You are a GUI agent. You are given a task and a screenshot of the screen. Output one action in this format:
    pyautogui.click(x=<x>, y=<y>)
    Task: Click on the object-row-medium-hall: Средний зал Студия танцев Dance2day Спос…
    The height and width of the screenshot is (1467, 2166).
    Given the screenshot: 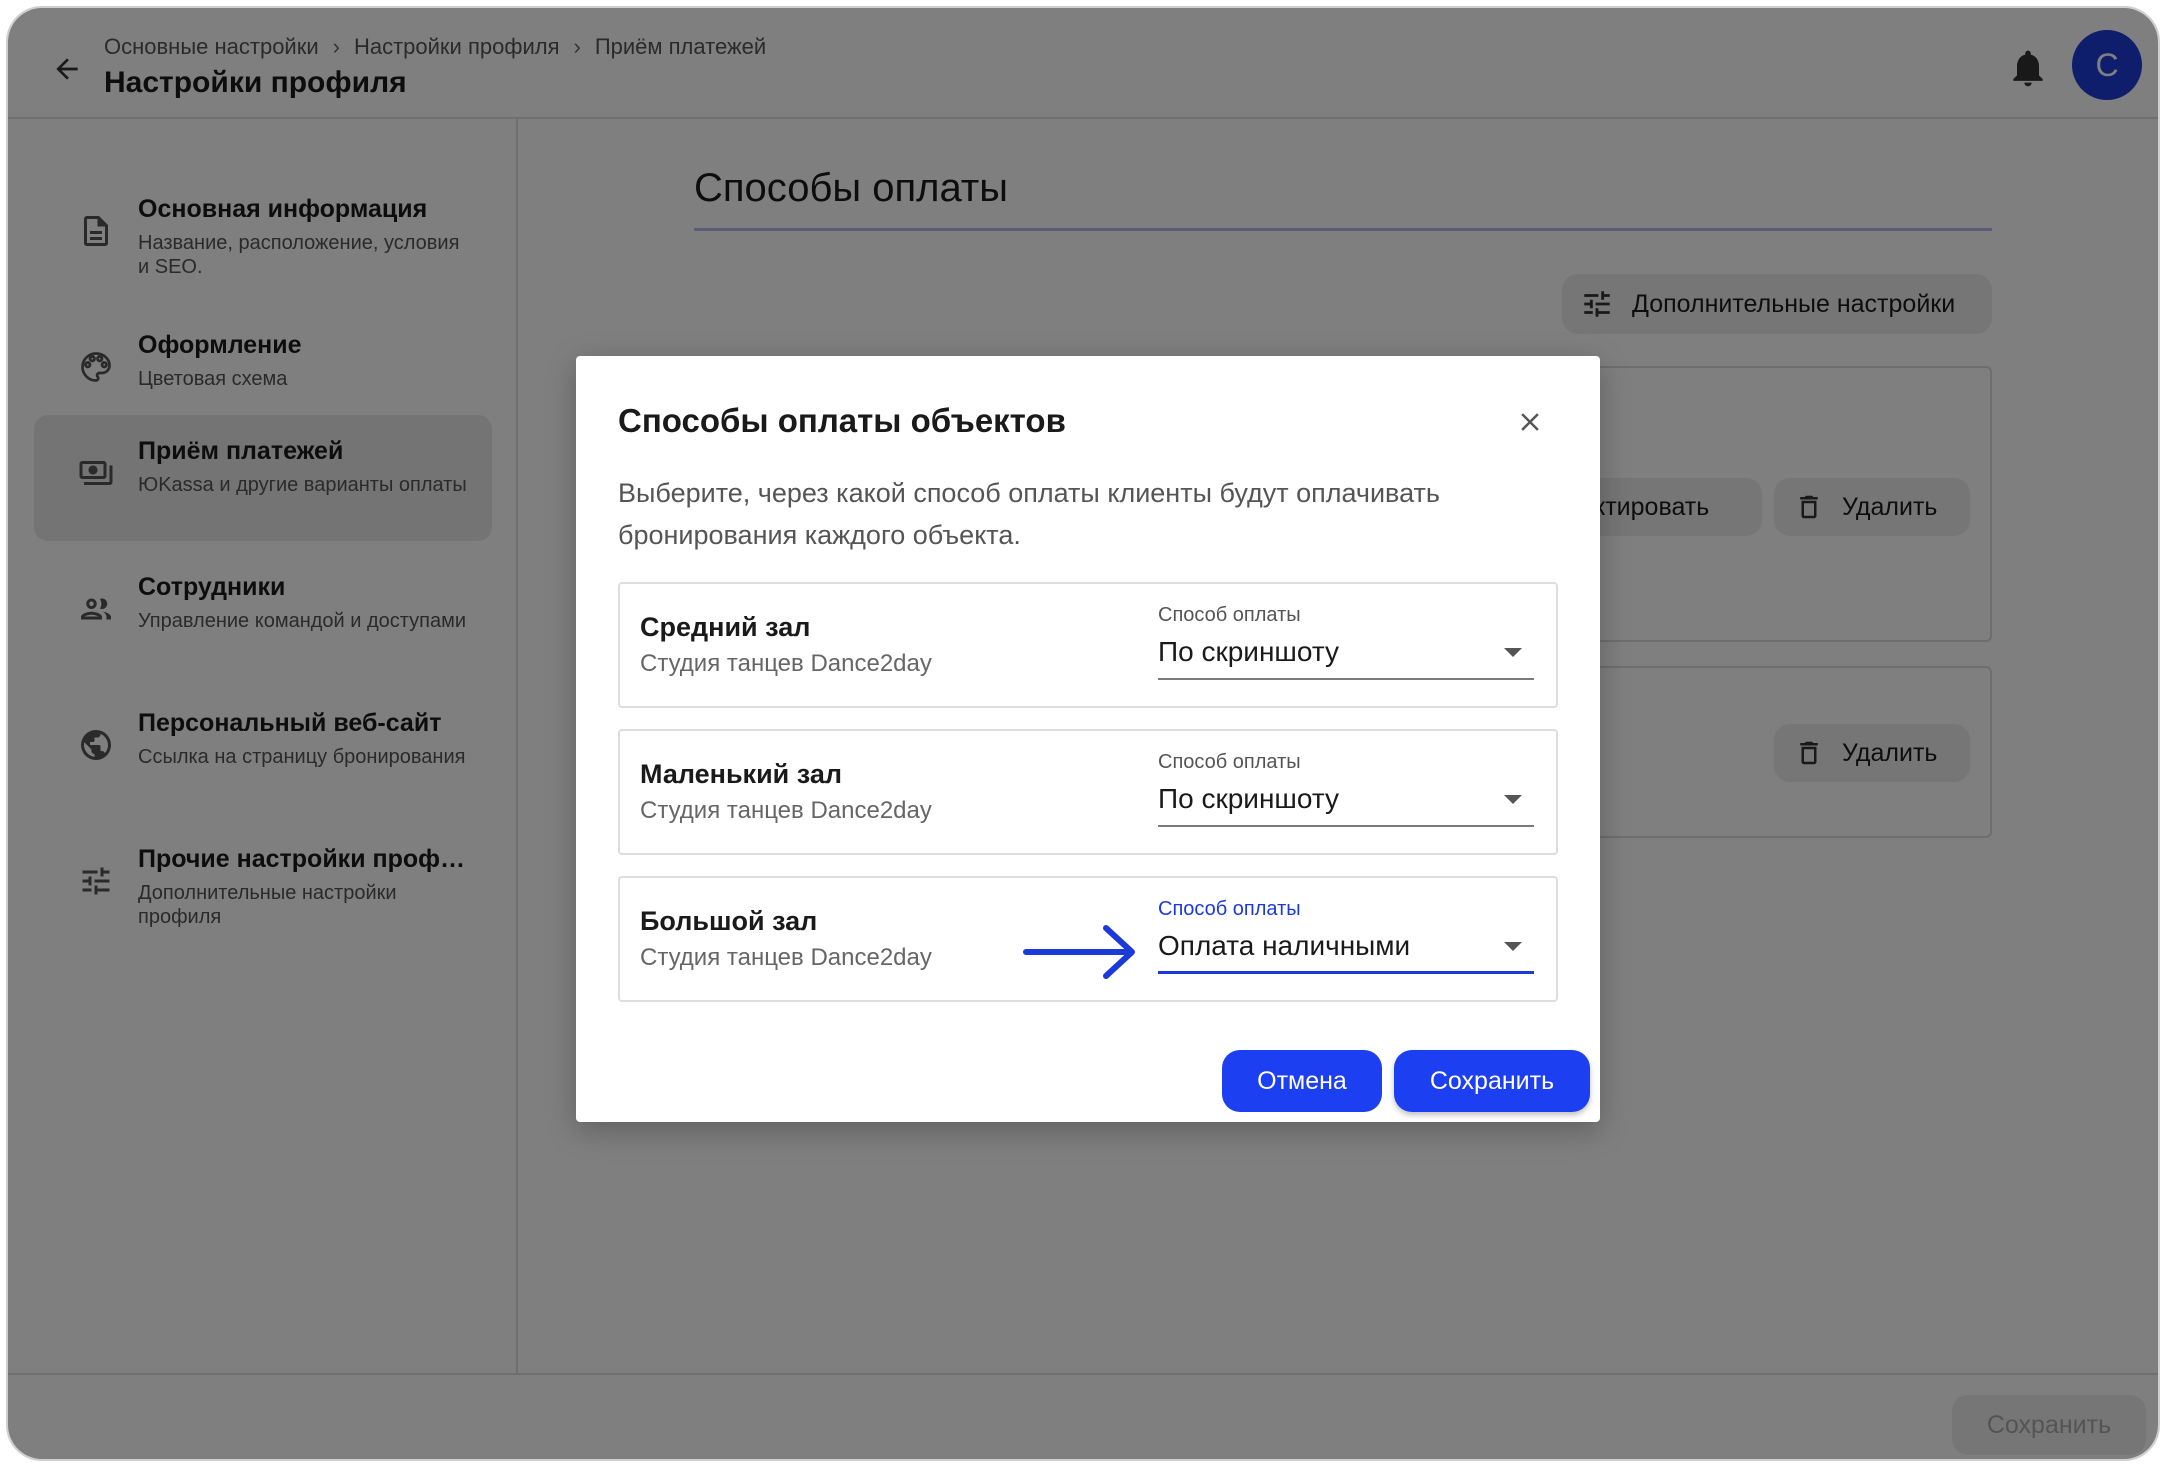 What is the action you would take?
    pyautogui.click(x=1088, y=645)
    